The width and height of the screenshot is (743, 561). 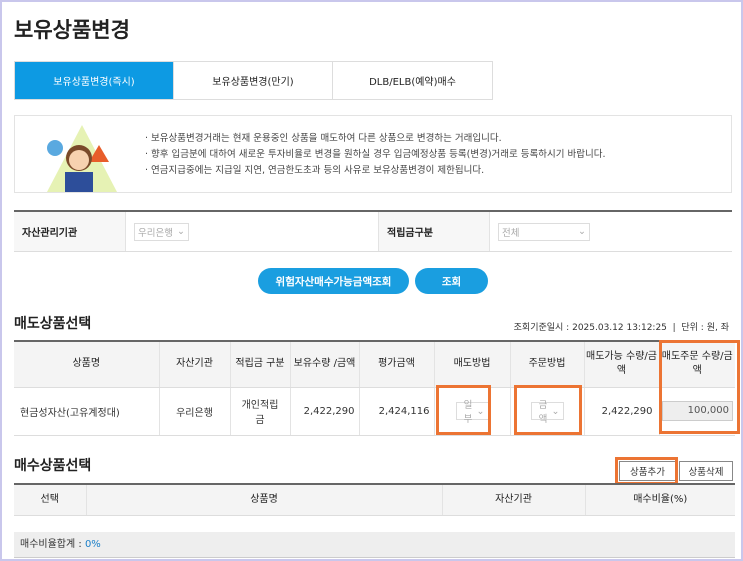 I want to click on reserve-type: 개인적립금, so click(x=259, y=411).